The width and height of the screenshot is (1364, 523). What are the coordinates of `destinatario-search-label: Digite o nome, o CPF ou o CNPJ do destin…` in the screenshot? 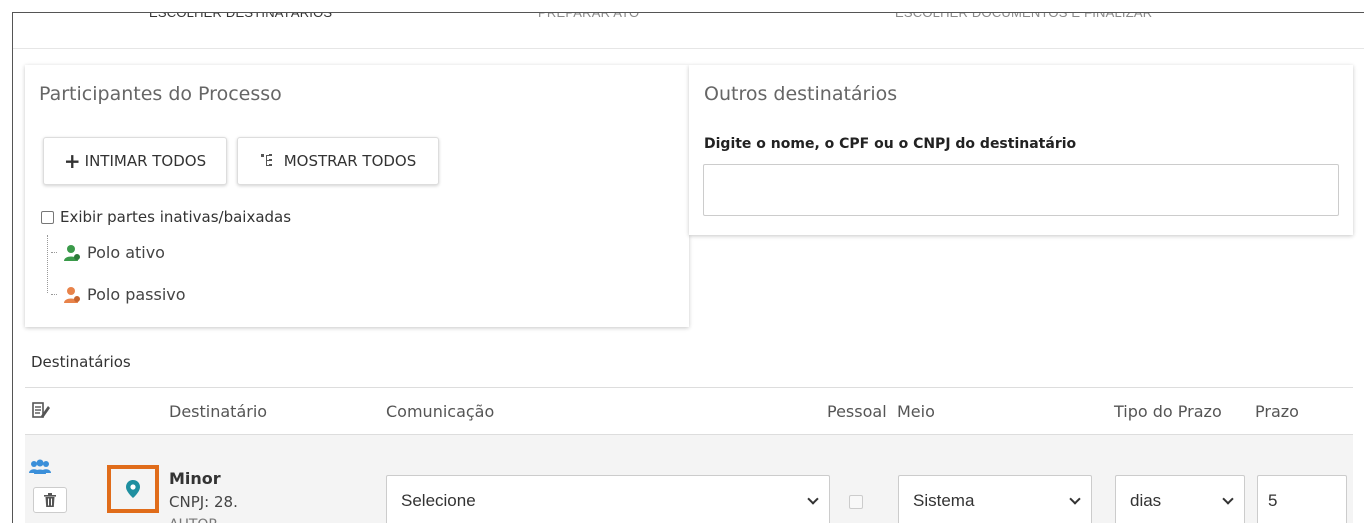 It's located at (890, 144).